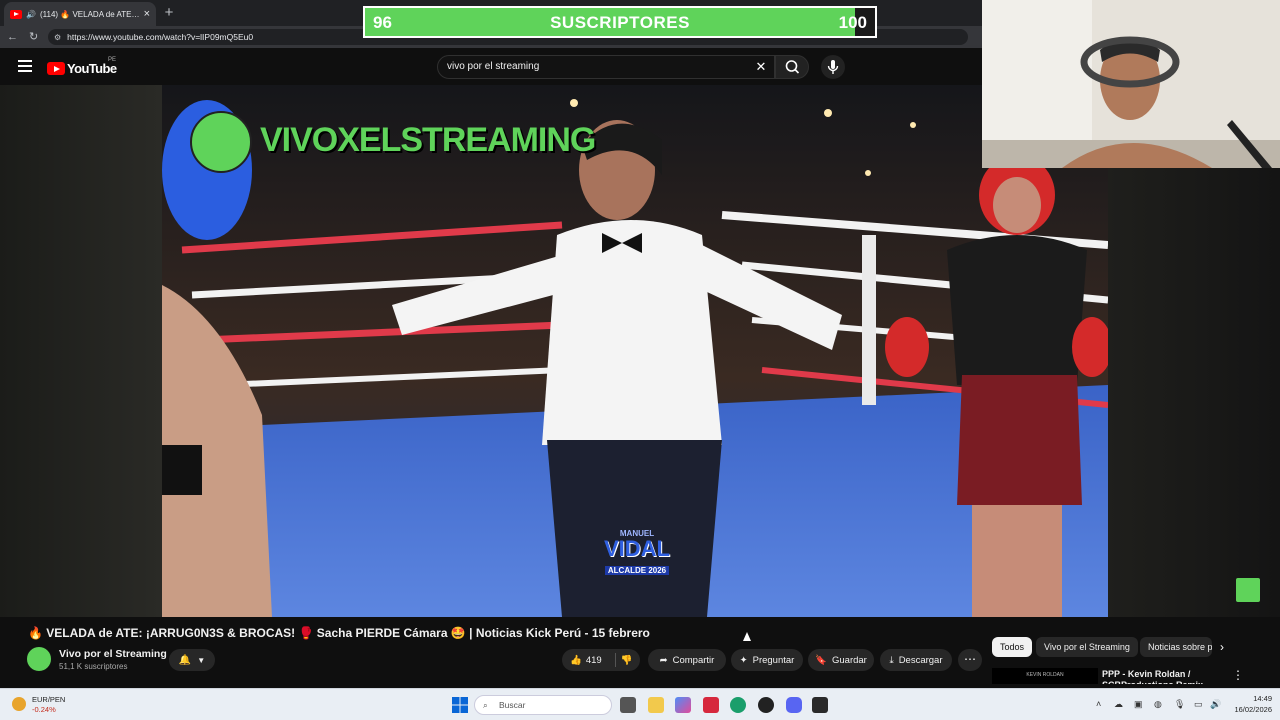  Describe the element at coordinates (615, 660) in the screenshot. I see `like-divider` at that location.